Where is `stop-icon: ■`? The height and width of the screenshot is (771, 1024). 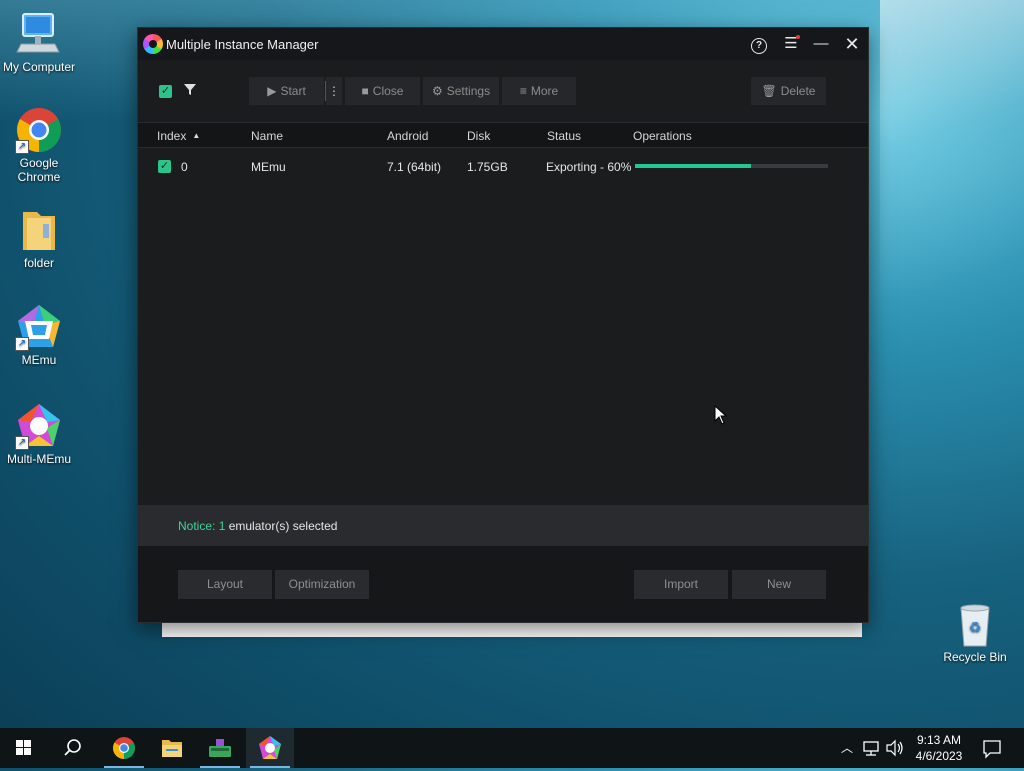
stop-icon: ■ is located at coordinates (365, 91).